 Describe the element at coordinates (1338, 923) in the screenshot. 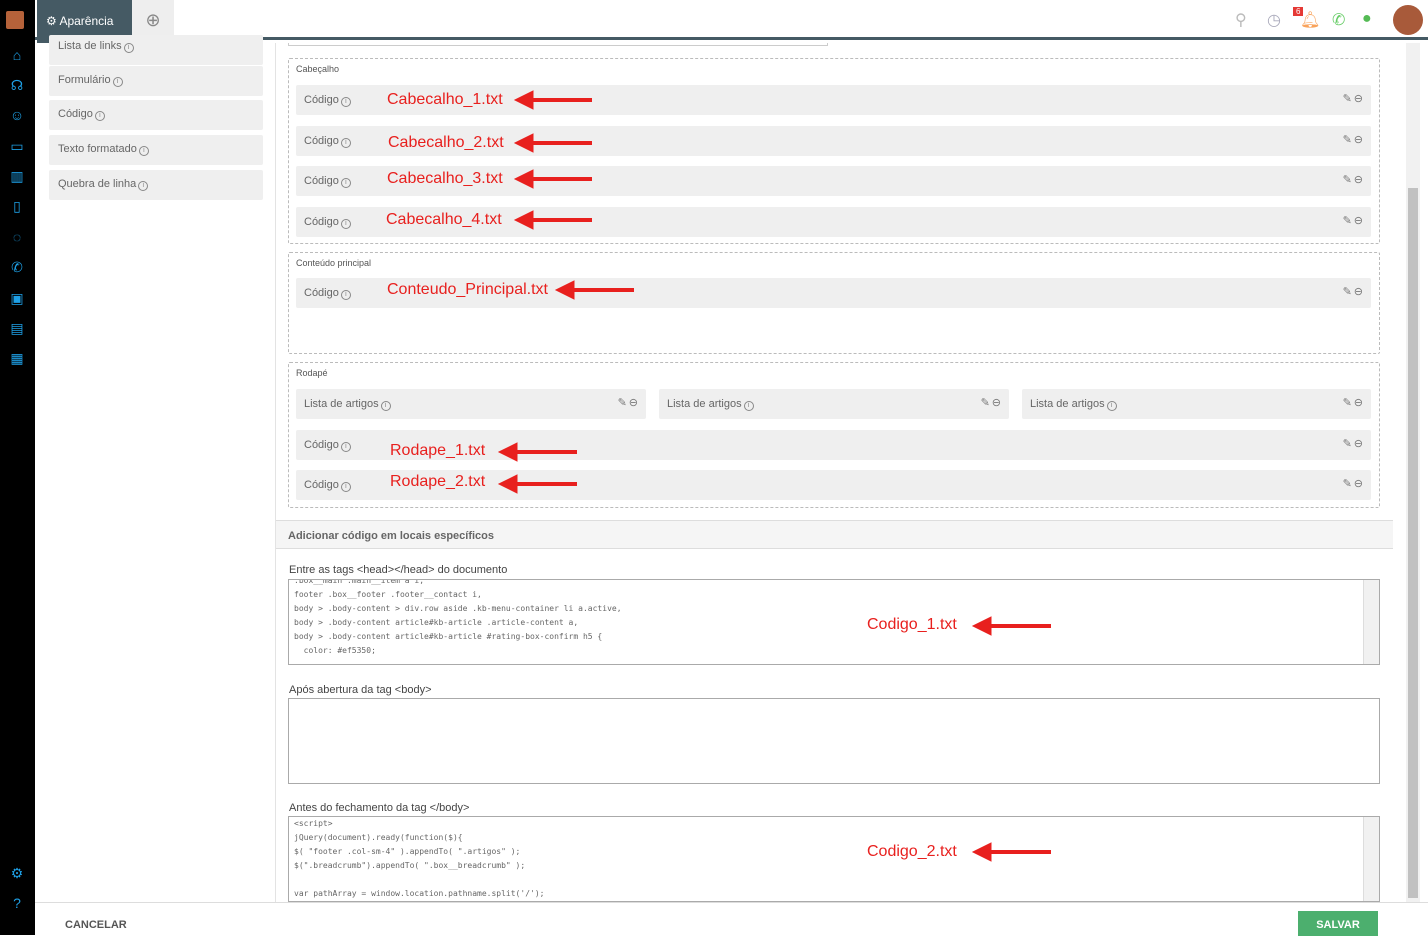

I see `save-button: SALVAR` at that location.